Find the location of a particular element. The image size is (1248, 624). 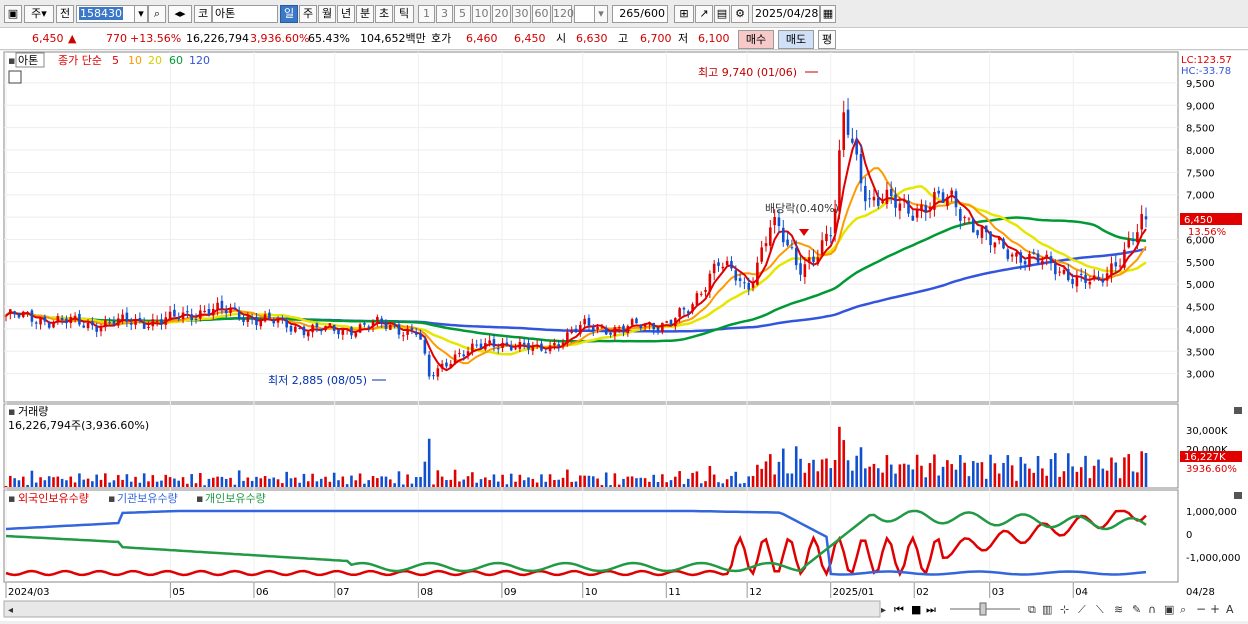

first-page-icon: ⏮ is located at coordinates (899, 609).